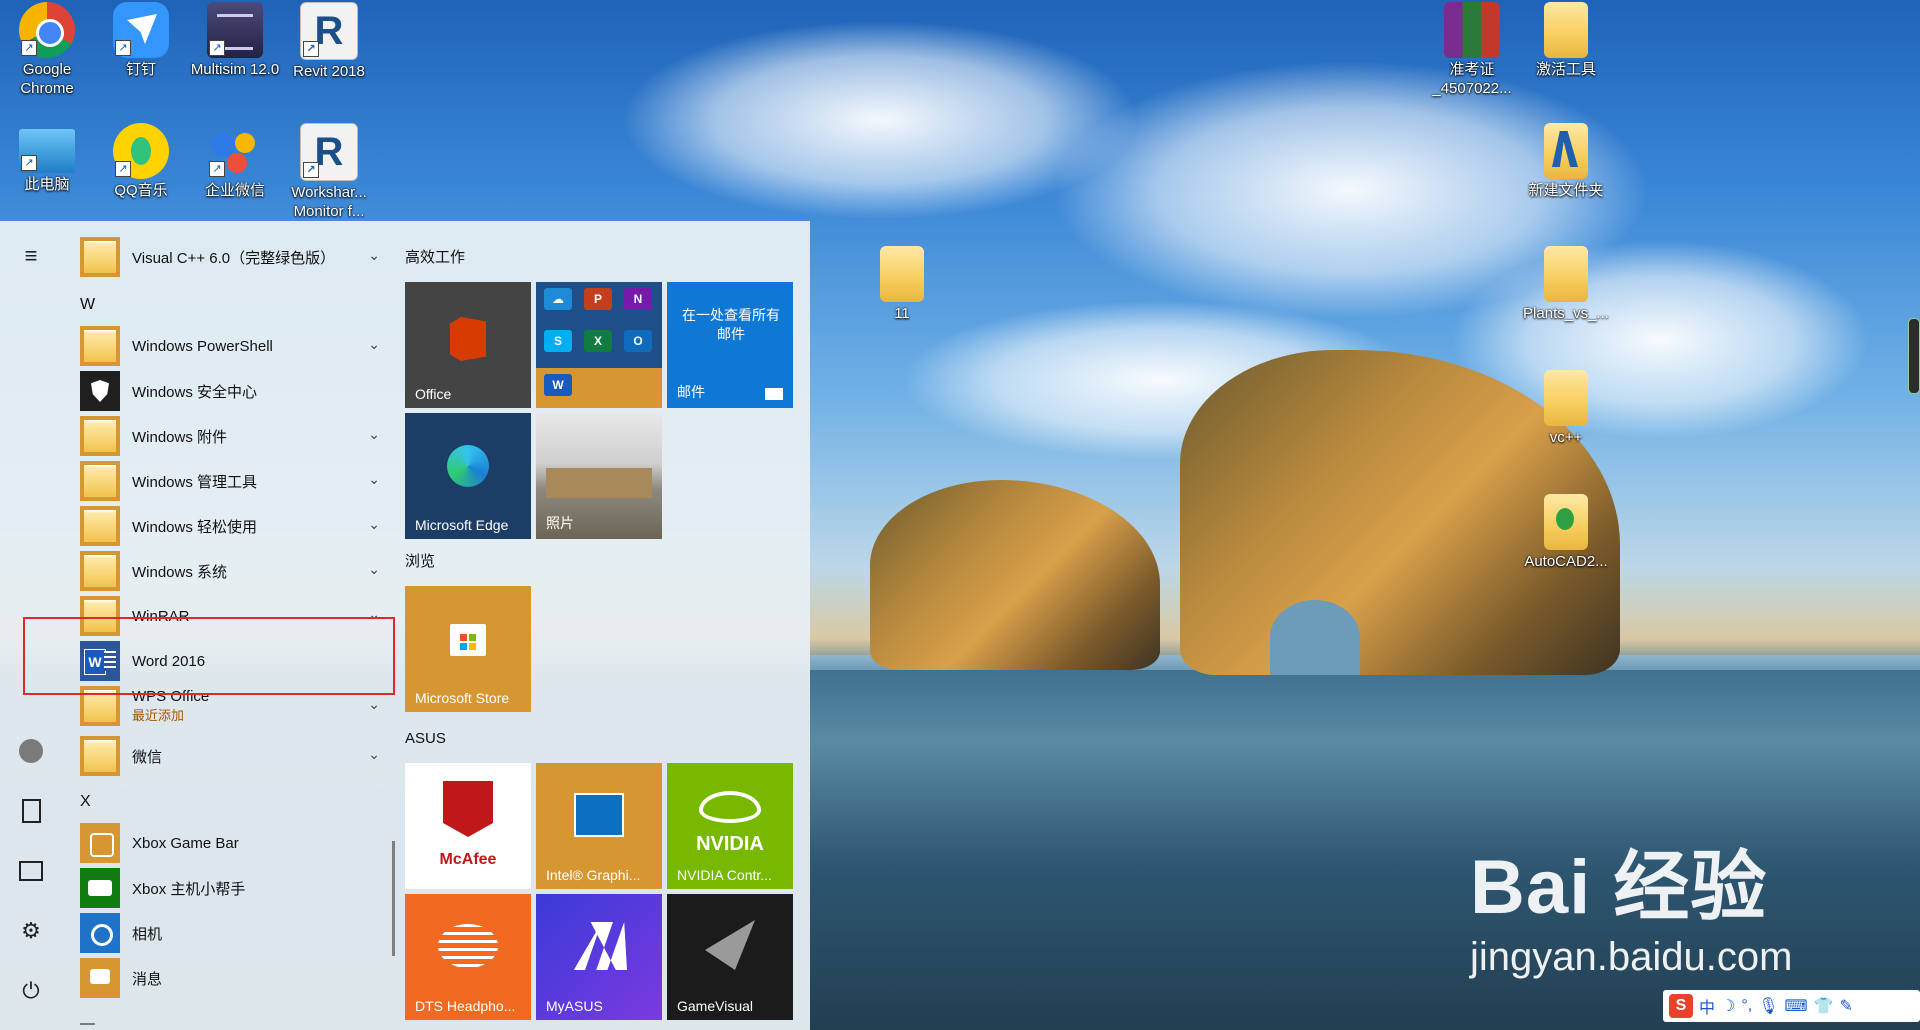 The height and width of the screenshot is (1030, 1920). What do you see at coordinates (1631, 902) in the screenshot?
I see `baidu-watermark: Bai 经验 jingyan.baidu.com` at bounding box center [1631, 902].